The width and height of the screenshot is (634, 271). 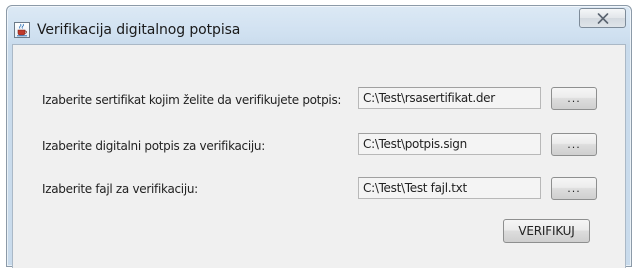 What do you see at coordinates (449, 144) in the screenshot?
I see `signature-path-field: C:\Test\potpis.sign` at bounding box center [449, 144].